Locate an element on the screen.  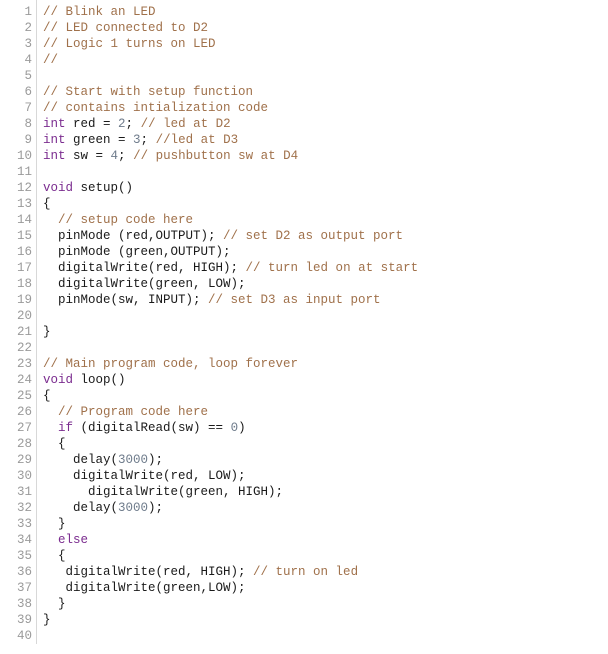
line-number: 34 is located at coordinates (24, 540).